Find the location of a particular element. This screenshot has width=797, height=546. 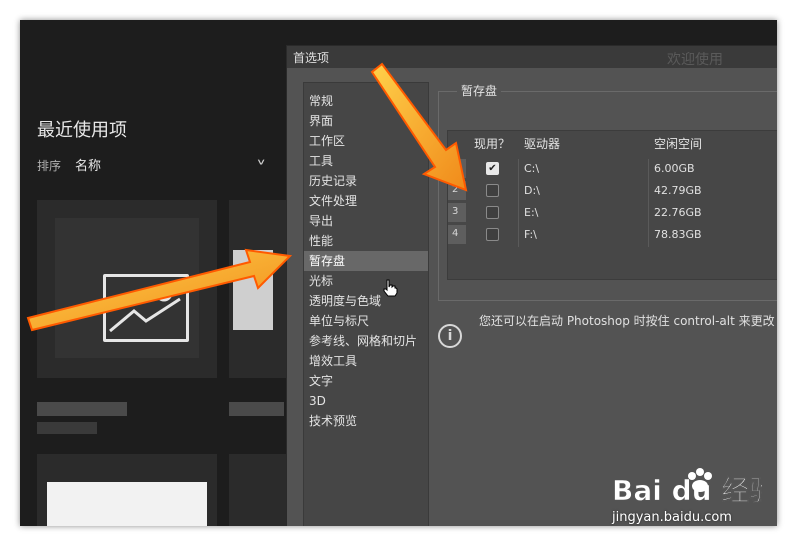

active-checkbox: ✔ is located at coordinates (492, 168).